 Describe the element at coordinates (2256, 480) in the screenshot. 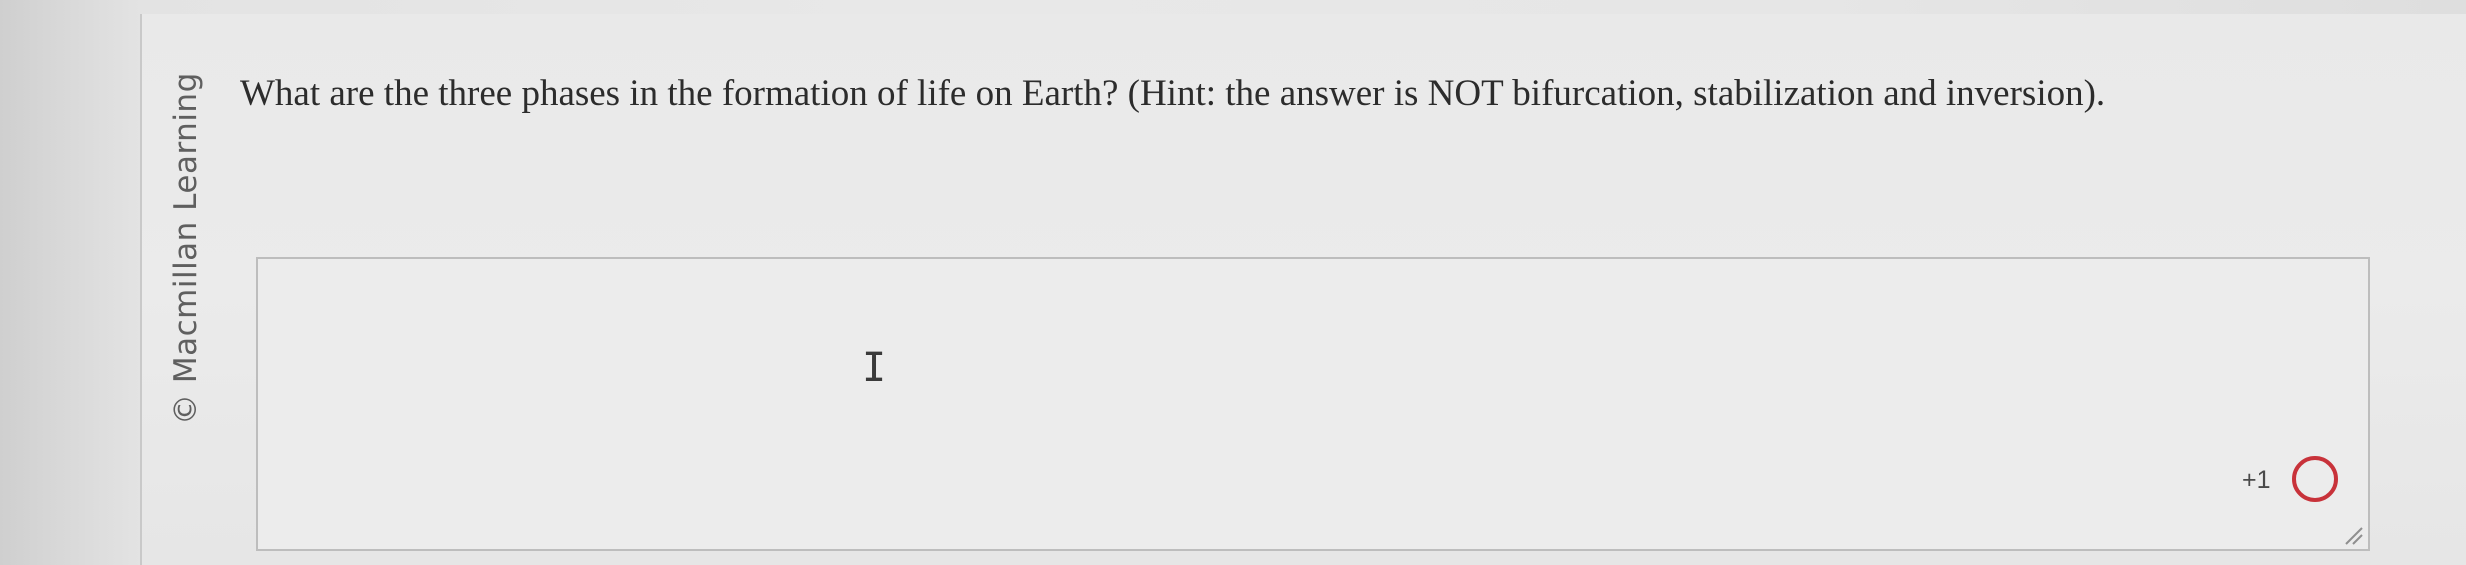

I see `points-label: +1` at that location.